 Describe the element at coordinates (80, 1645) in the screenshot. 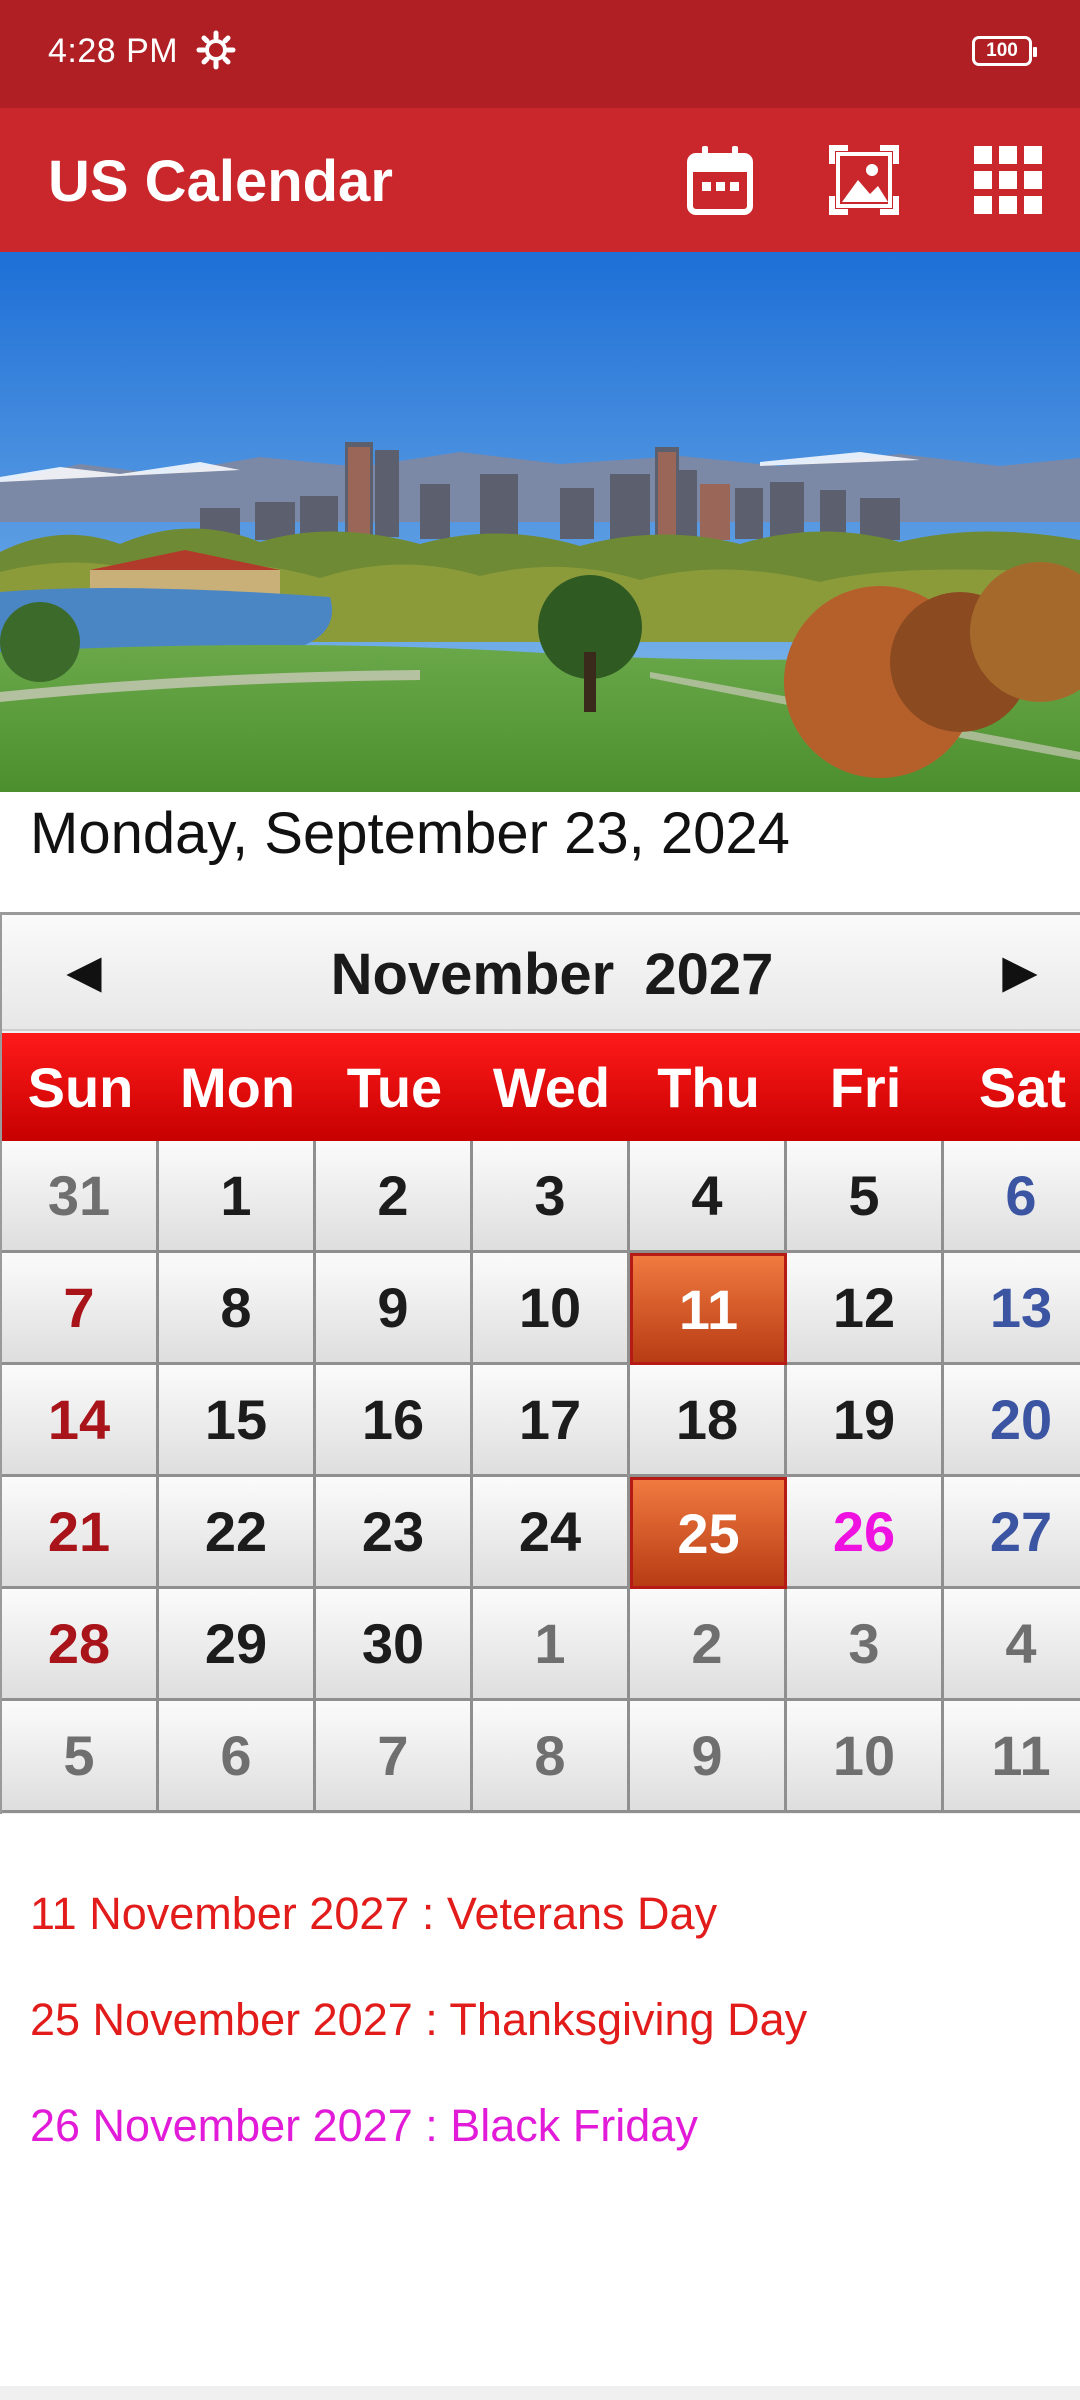

I see `day-cell: 28` at that location.